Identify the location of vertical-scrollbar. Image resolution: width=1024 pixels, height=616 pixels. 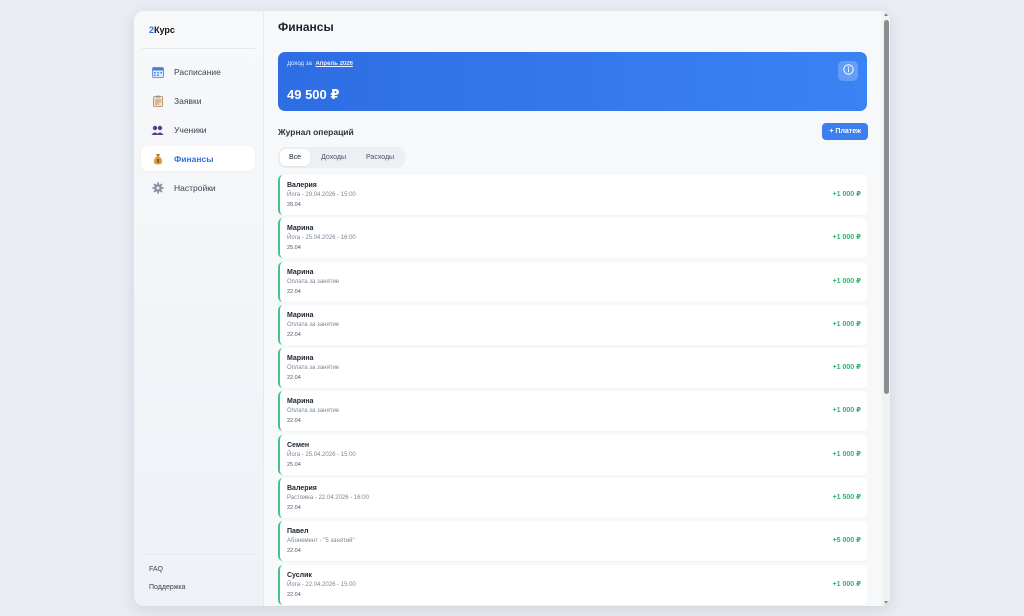
(886, 308).